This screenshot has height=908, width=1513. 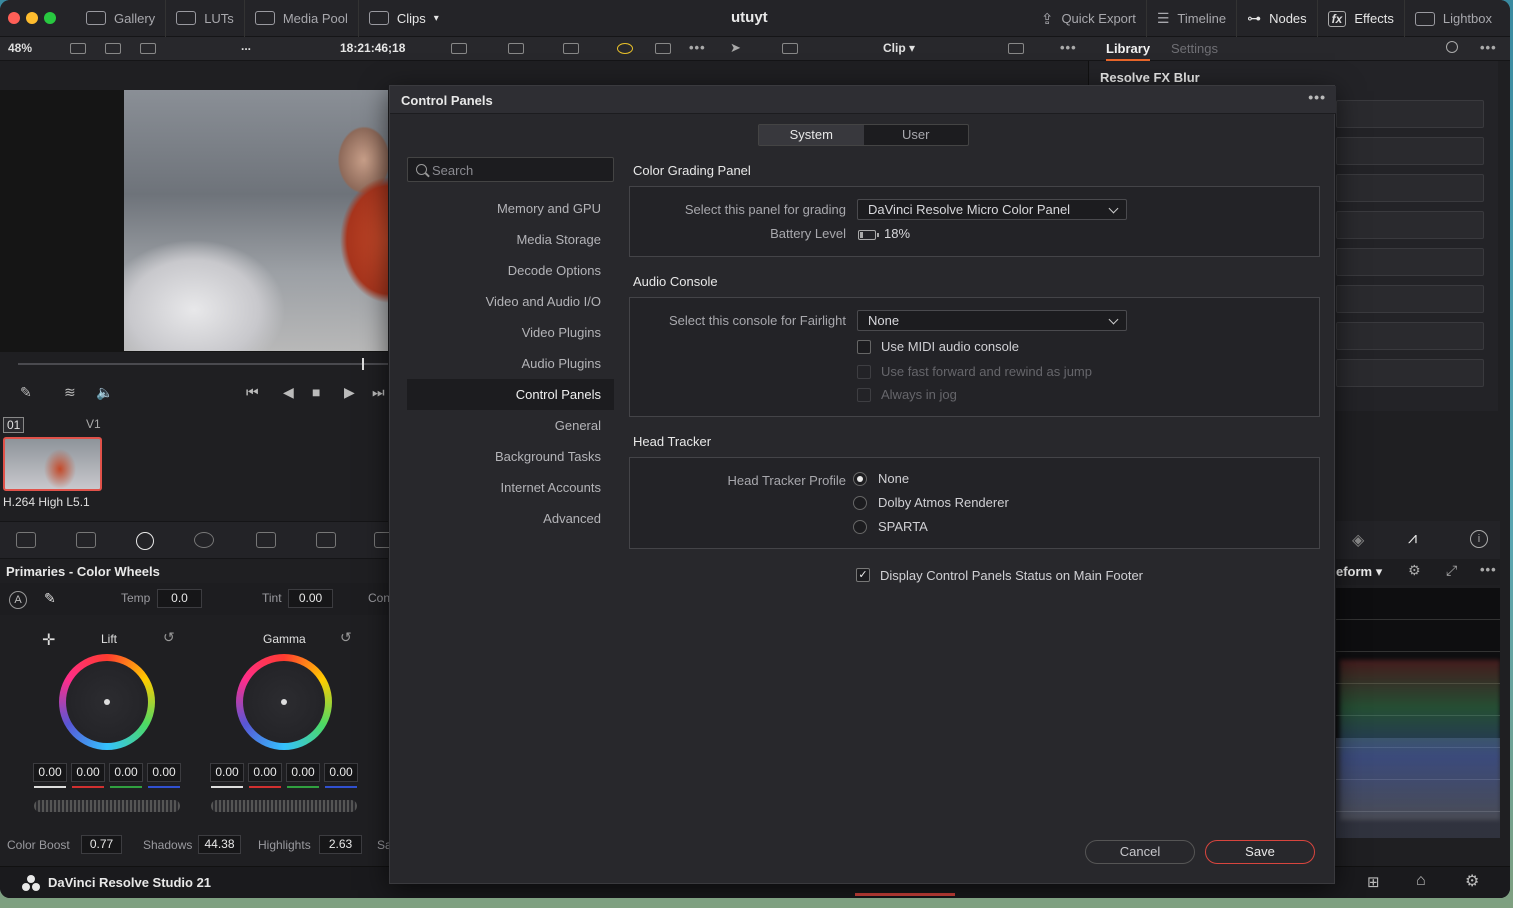 What do you see at coordinates (310, 598) in the screenshot?
I see `tint-field: 0.00` at bounding box center [310, 598].